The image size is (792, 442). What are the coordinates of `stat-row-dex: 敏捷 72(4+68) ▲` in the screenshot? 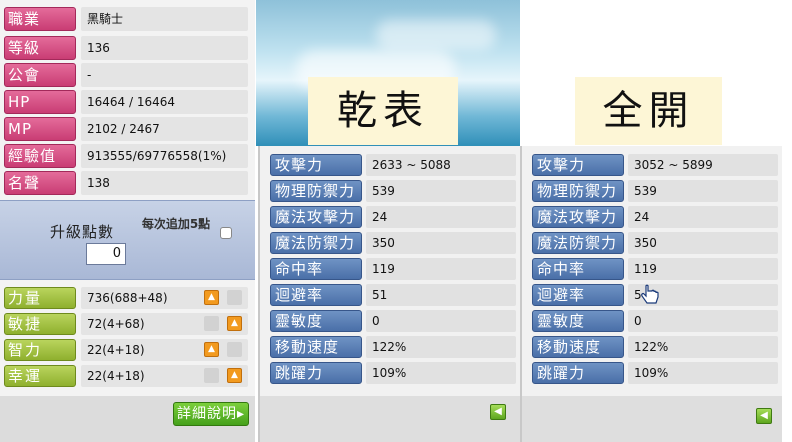 It's located at (126, 325).